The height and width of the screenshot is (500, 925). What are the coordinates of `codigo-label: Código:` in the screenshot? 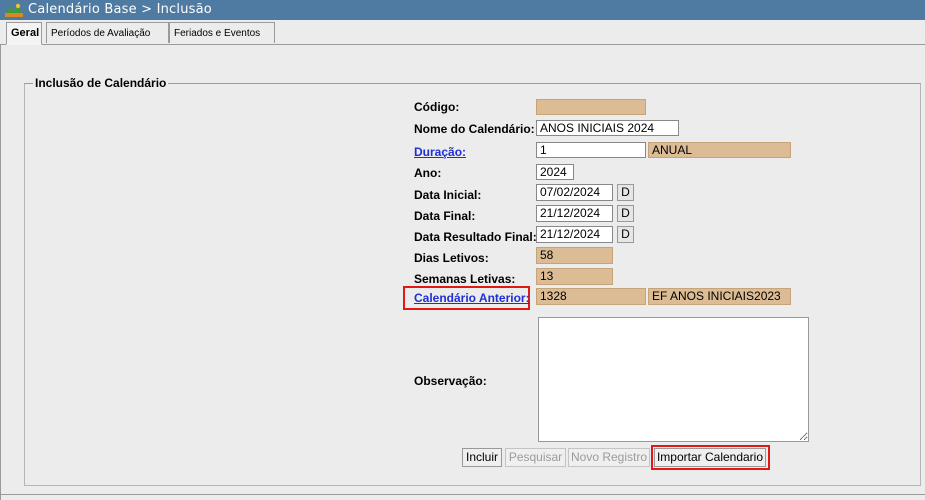 It's located at (437, 107).